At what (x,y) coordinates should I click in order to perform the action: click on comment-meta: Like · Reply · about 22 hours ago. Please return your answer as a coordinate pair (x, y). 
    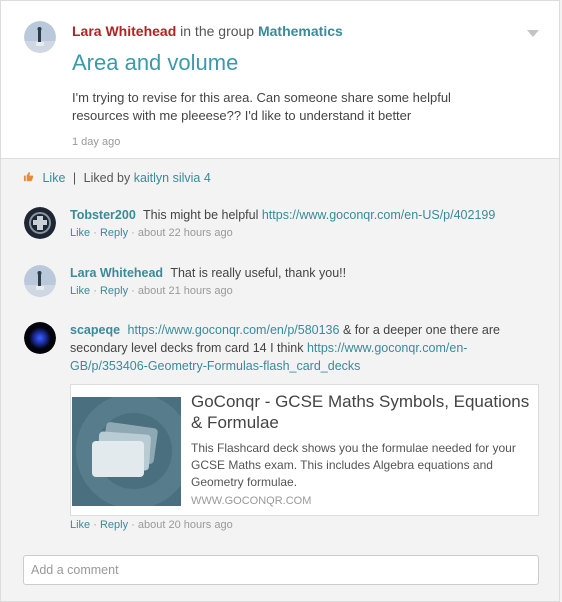
    Looking at the image, I should click on (151, 233).